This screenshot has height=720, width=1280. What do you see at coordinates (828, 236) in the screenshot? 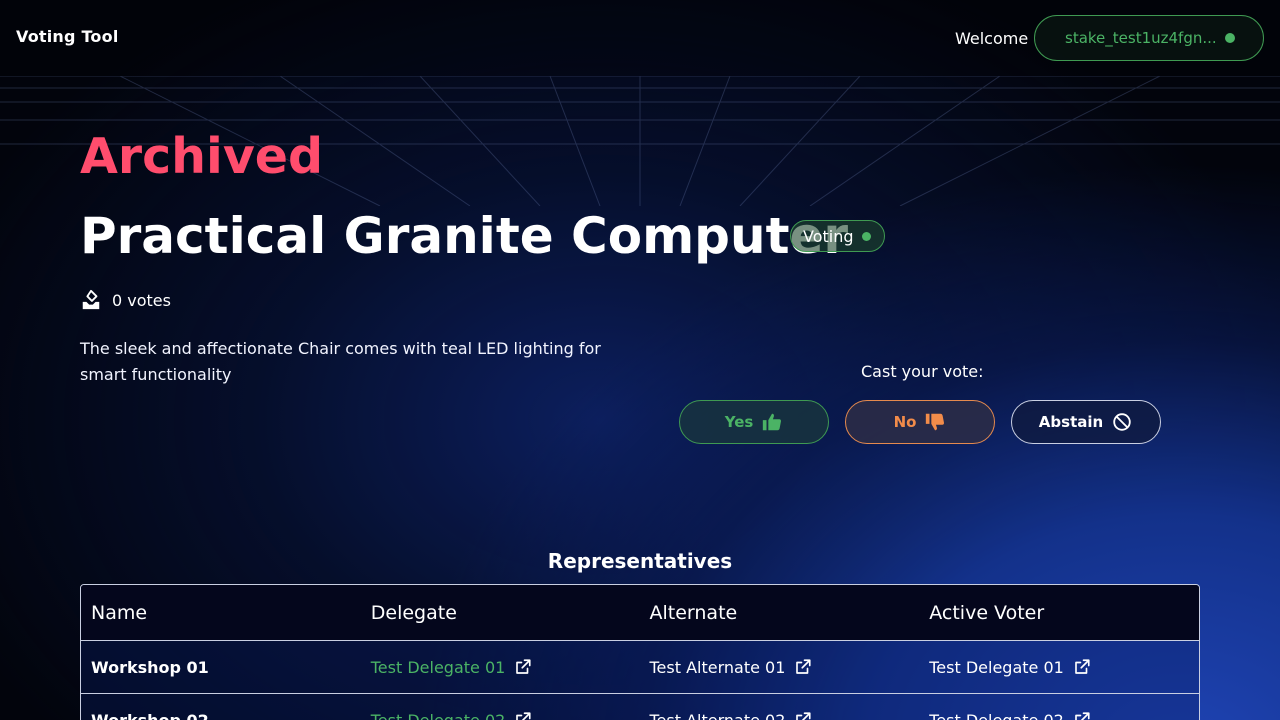
I see `status-badge-label: Voting` at bounding box center [828, 236].